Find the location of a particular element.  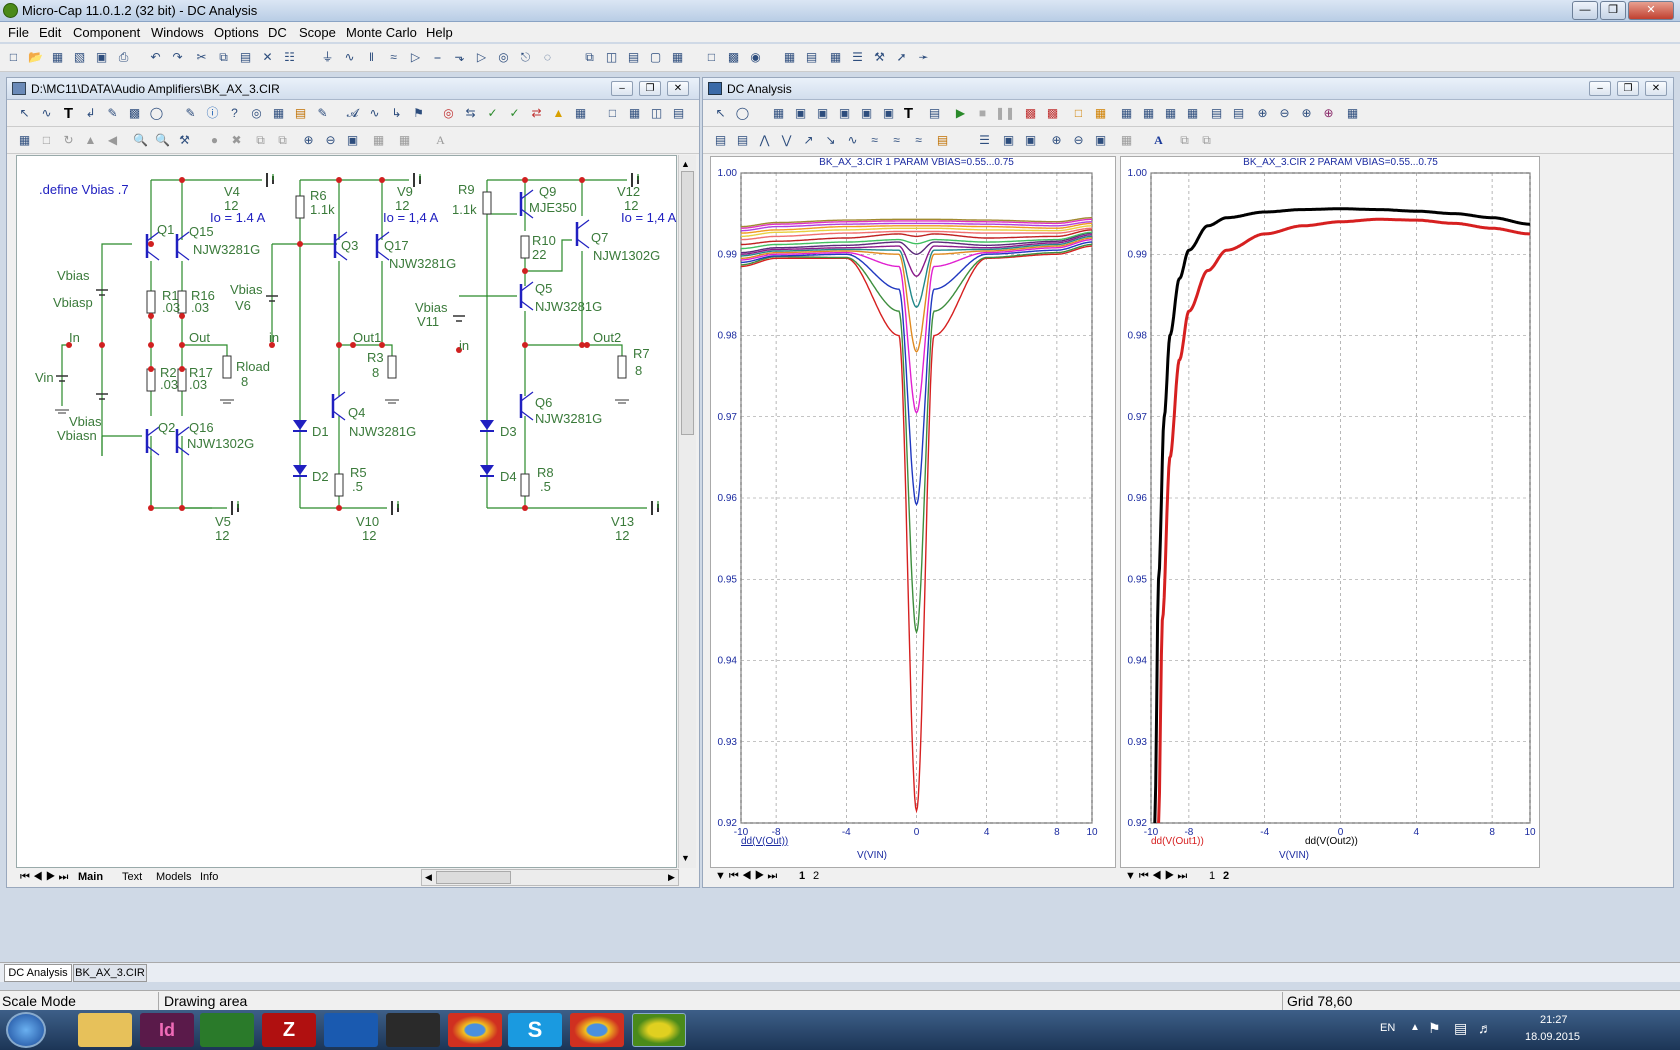

scale-icon: ▦ is located at coordinates (778, 113).